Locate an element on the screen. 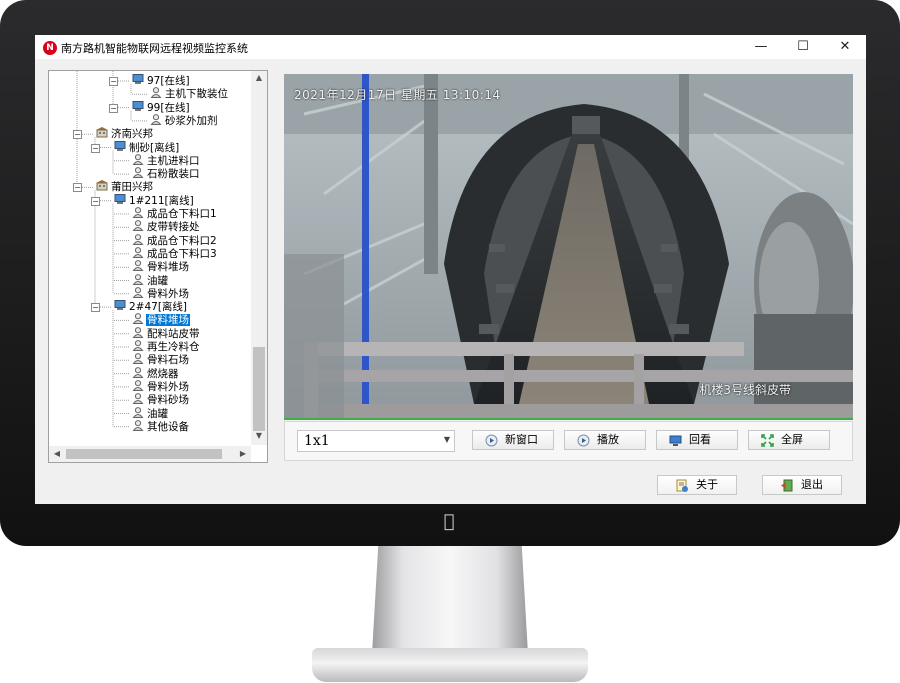 The image size is (900, 683). layout-select: 1x1 ▼ is located at coordinates (376, 441).